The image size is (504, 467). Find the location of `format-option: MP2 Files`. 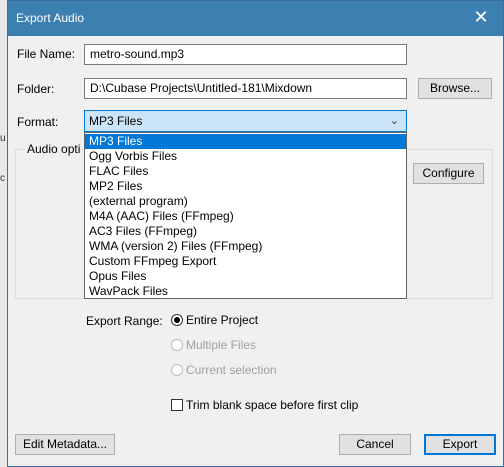

format-option: MP2 Files is located at coordinates (245, 186).